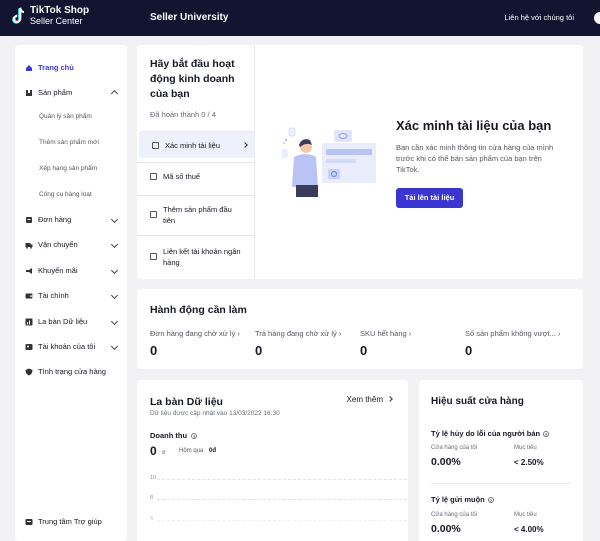 The image size is (600, 541). Describe the element at coordinates (486, 433) in the screenshot. I see `metric-title: Tỷ lệ hủy do lỗi của người bán` at that location.